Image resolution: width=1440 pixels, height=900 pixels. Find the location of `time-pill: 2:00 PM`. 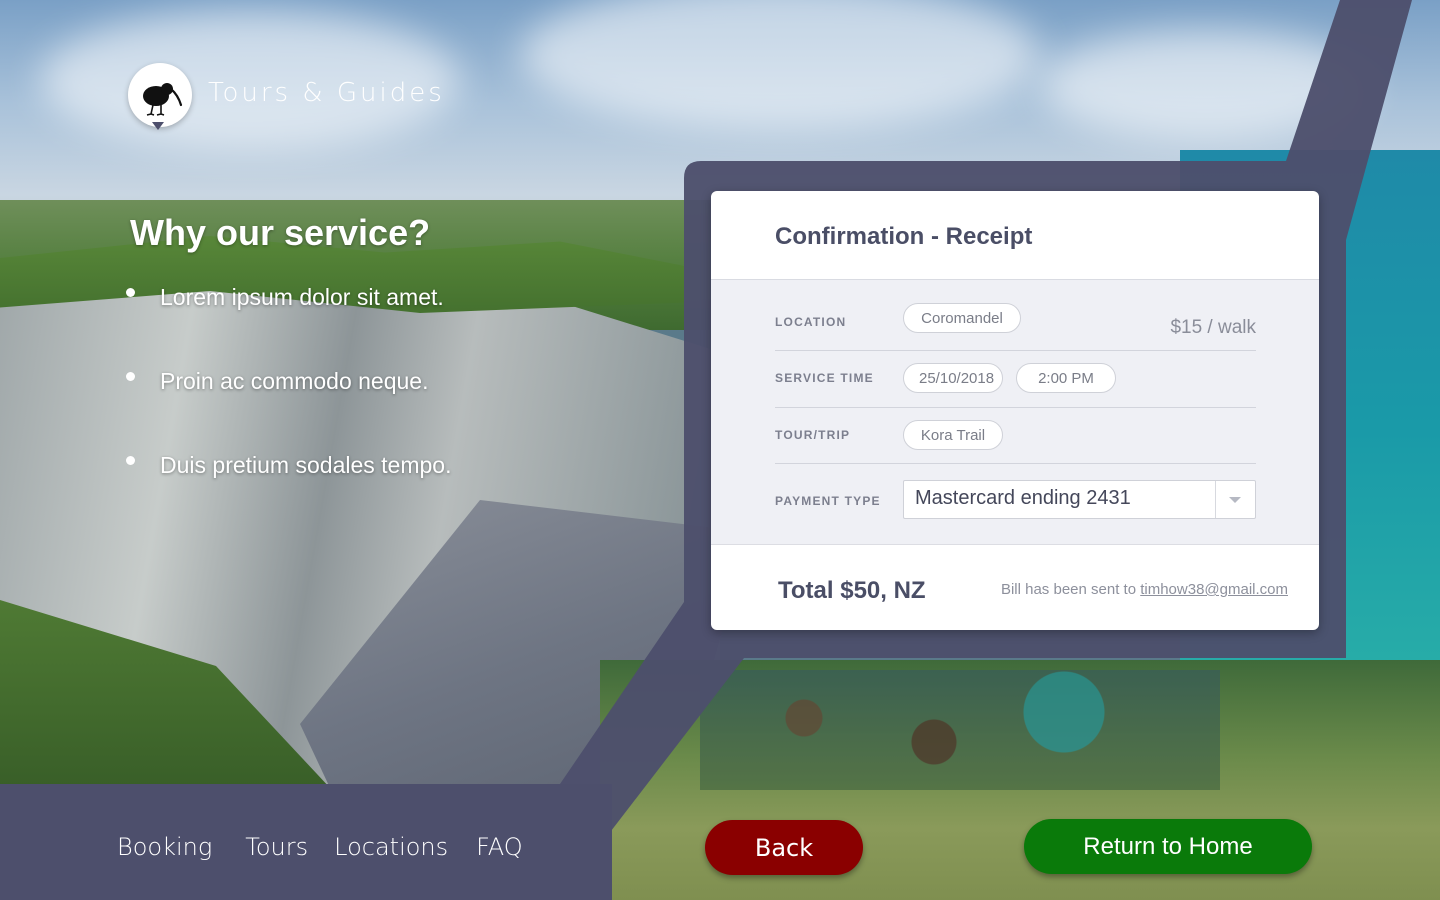

time-pill: 2:00 PM is located at coordinates (1066, 378).